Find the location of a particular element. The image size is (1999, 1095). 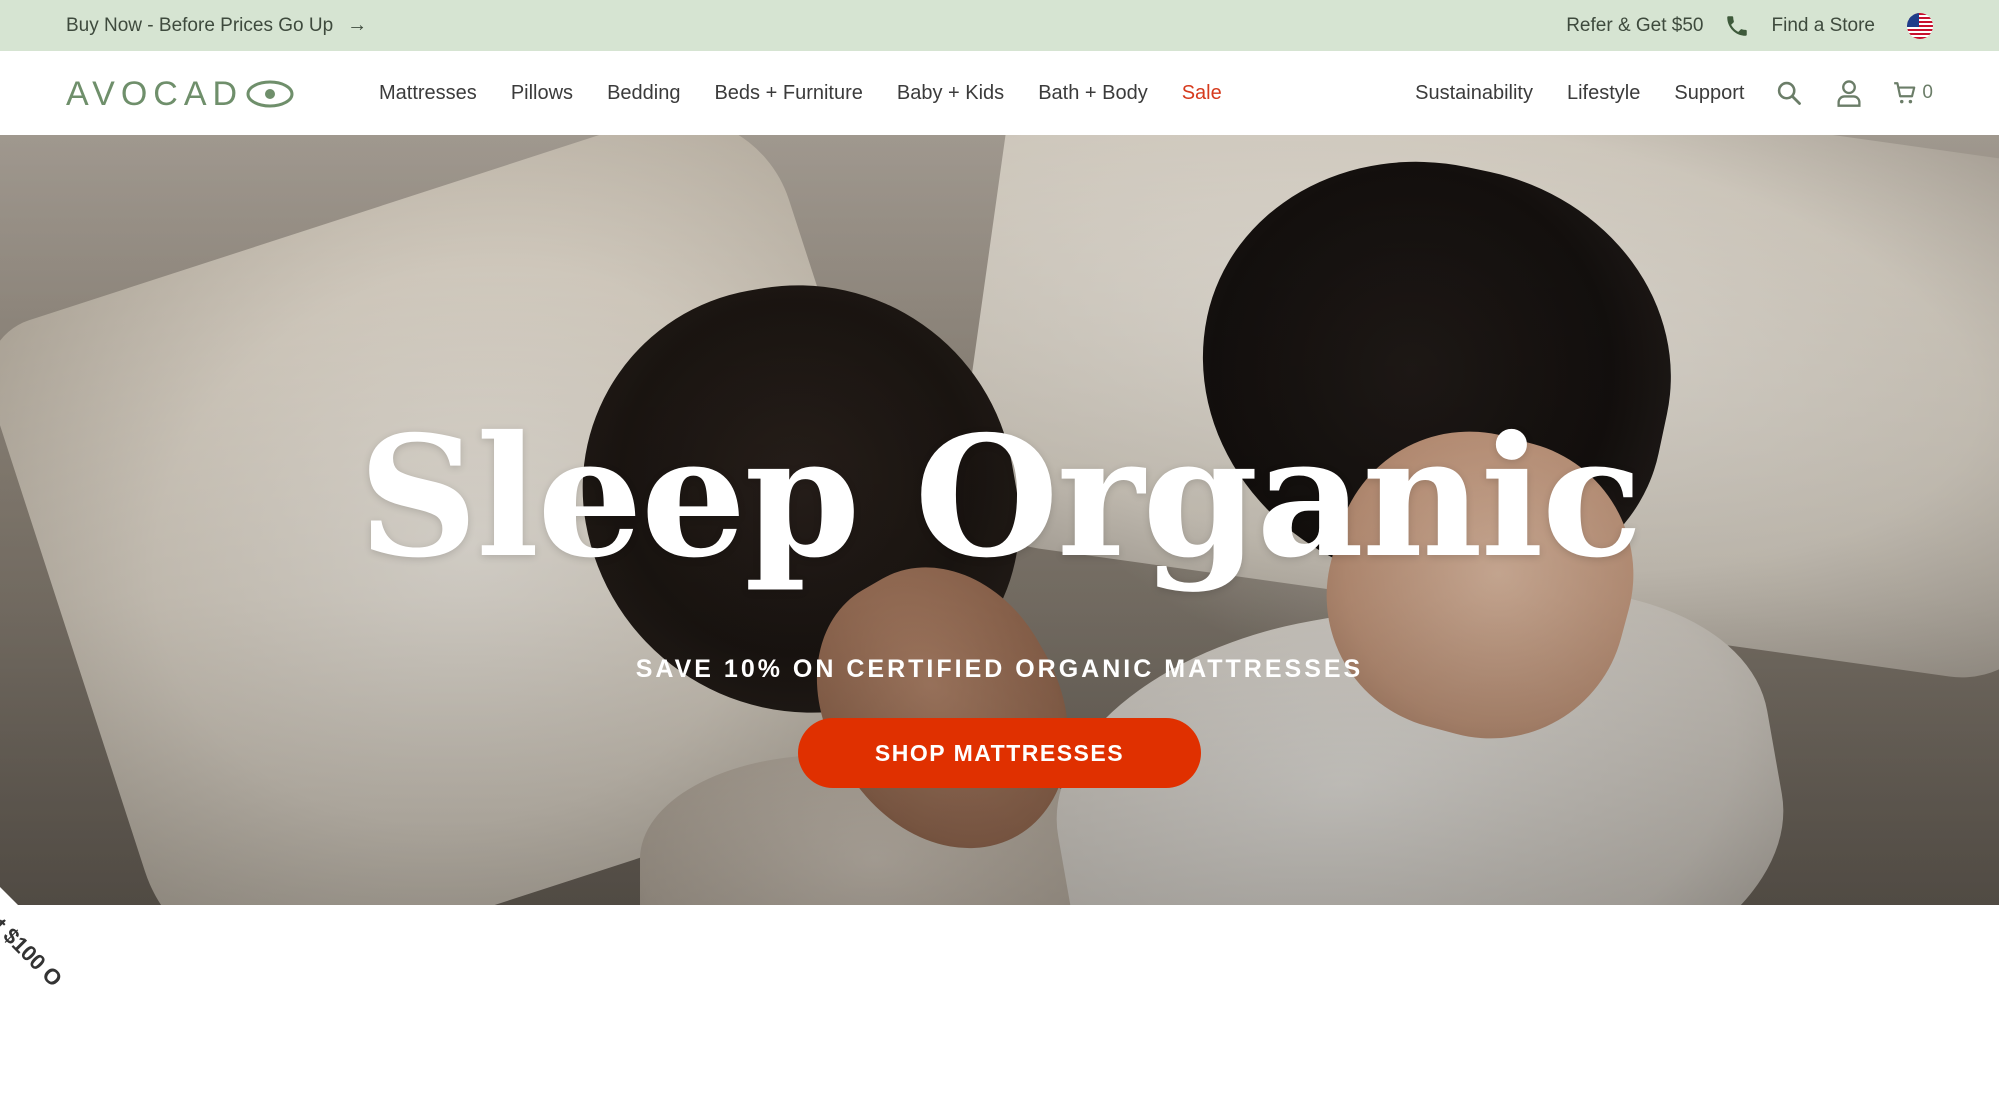

find-store-link: Find a Store is located at coordinates (1824, 26).